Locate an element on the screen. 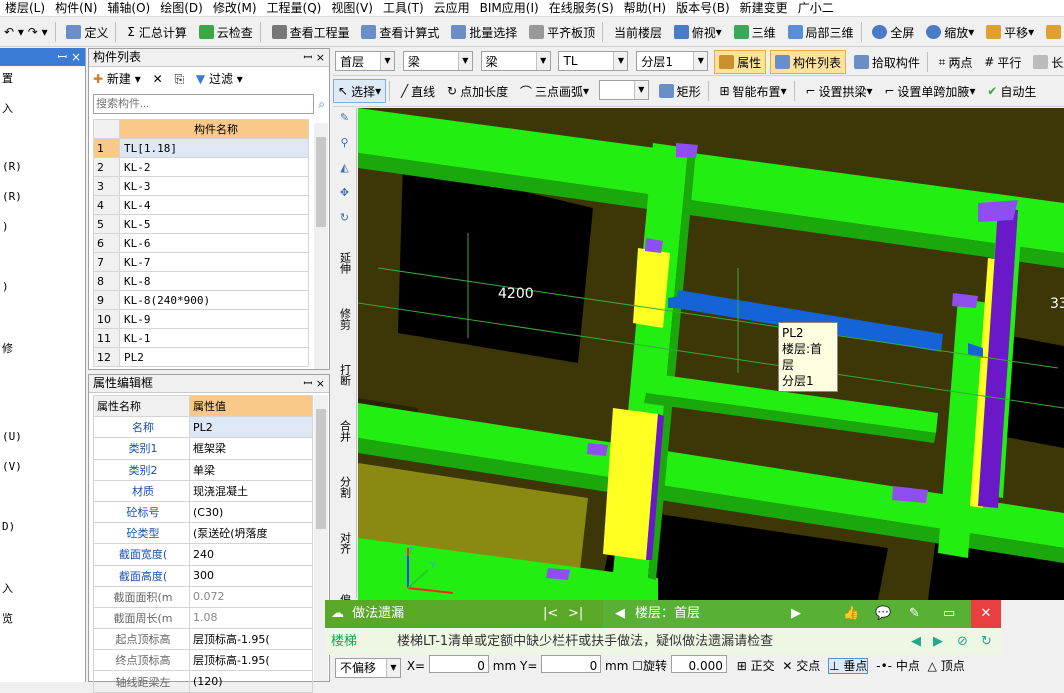 Image resolution: width=1064 pixels, height=693 pixels. rect-button: 矩形 is located at coordinates (680, 91).